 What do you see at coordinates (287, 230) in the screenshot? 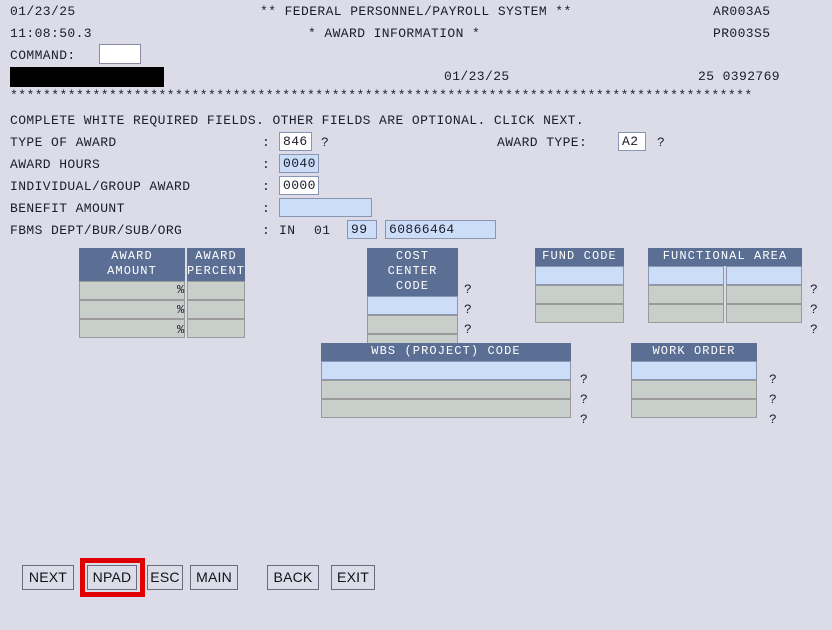
I see `fbms-dept-value: IN` at bounding box center [287, 230].